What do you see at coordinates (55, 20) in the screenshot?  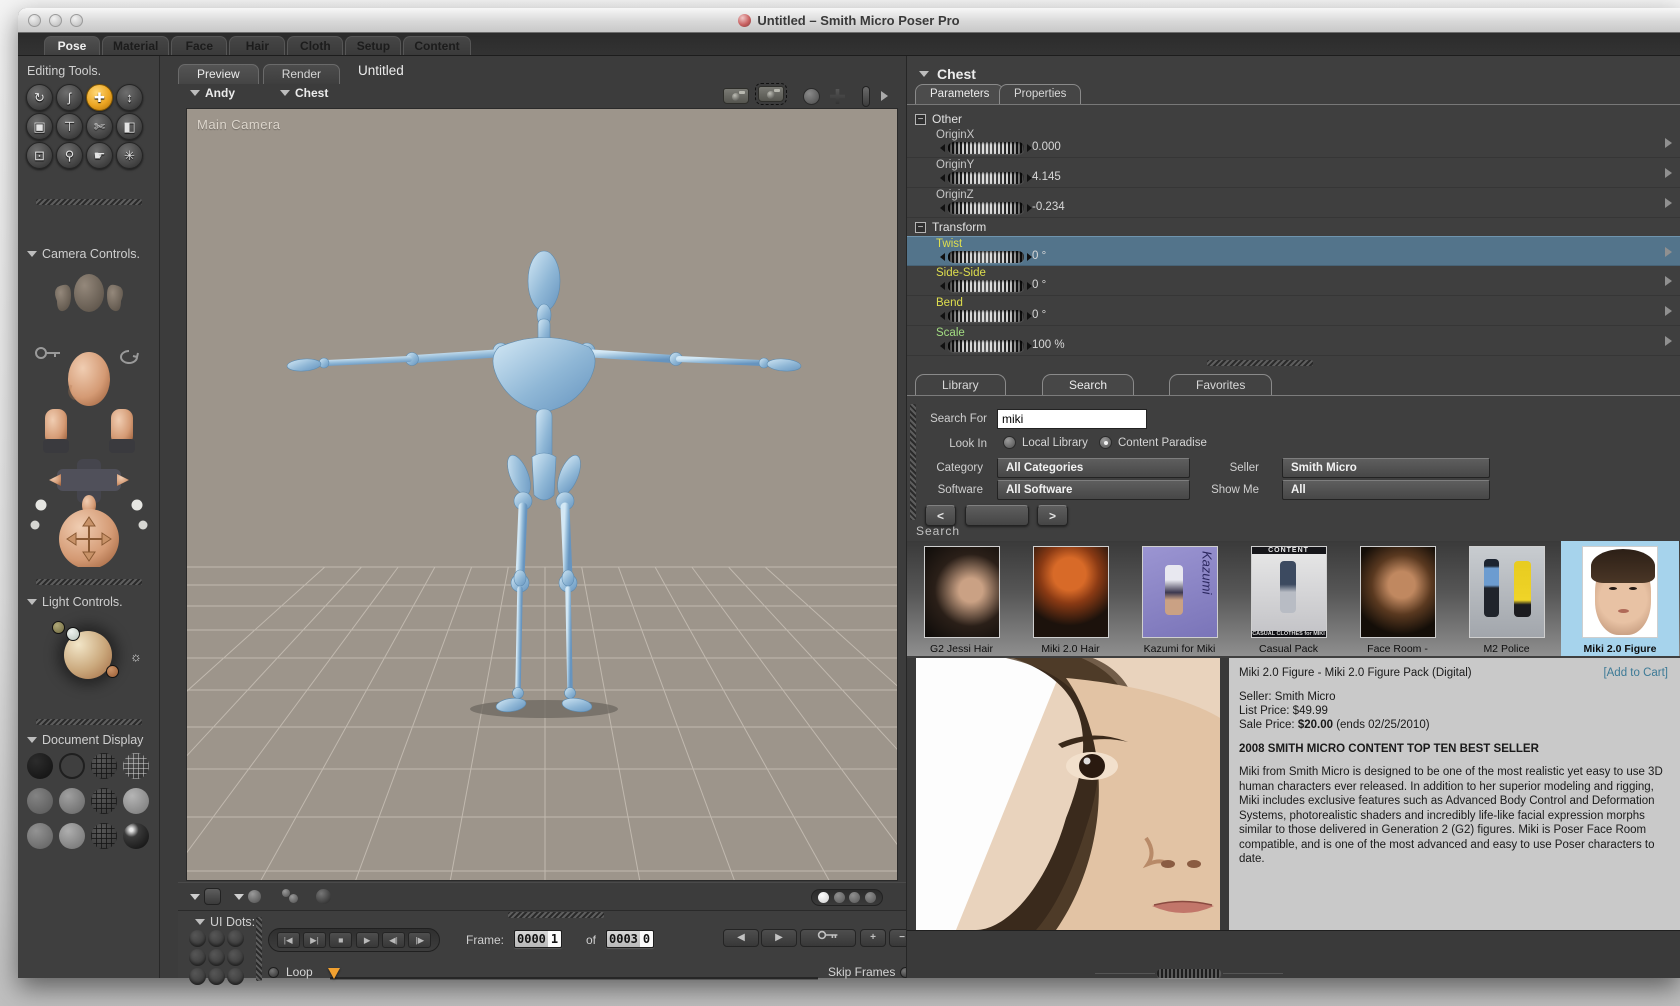 I see `minimize-window-button` at bounding box center [55, 20].